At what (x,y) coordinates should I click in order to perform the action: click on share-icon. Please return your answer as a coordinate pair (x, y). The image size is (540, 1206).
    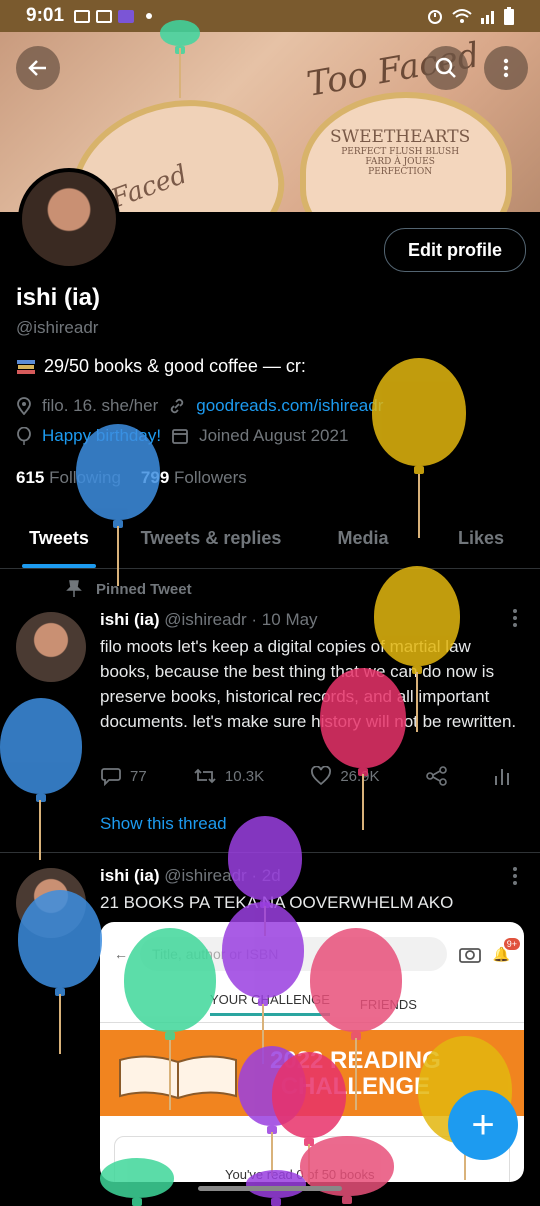
    Looking at the image, I should click on (436, 776).